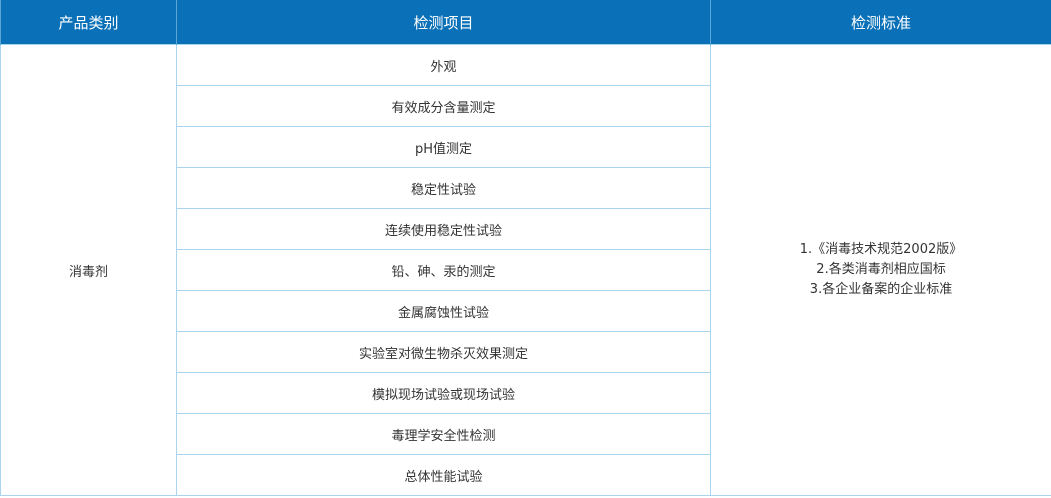 The width and height of the screenshot is (1051, 498). I want to click on test-item-cell: 连续使用稳定性试验, so click(443, 229).